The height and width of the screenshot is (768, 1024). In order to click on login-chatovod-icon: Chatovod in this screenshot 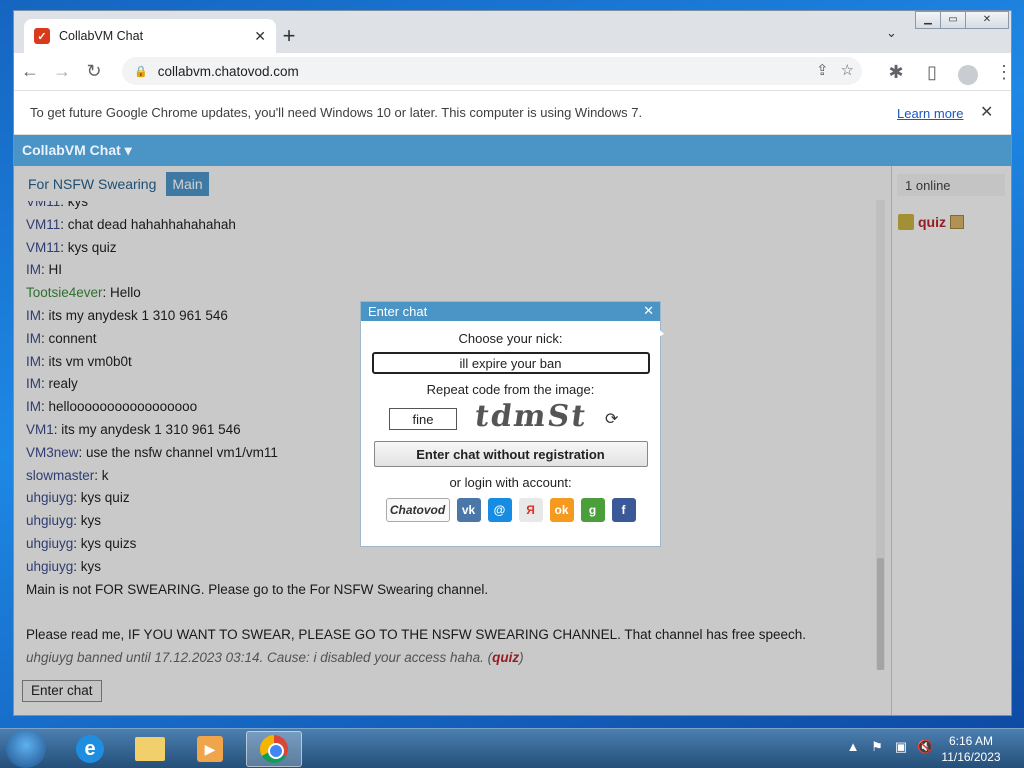, I will do `click(417, 510)`.